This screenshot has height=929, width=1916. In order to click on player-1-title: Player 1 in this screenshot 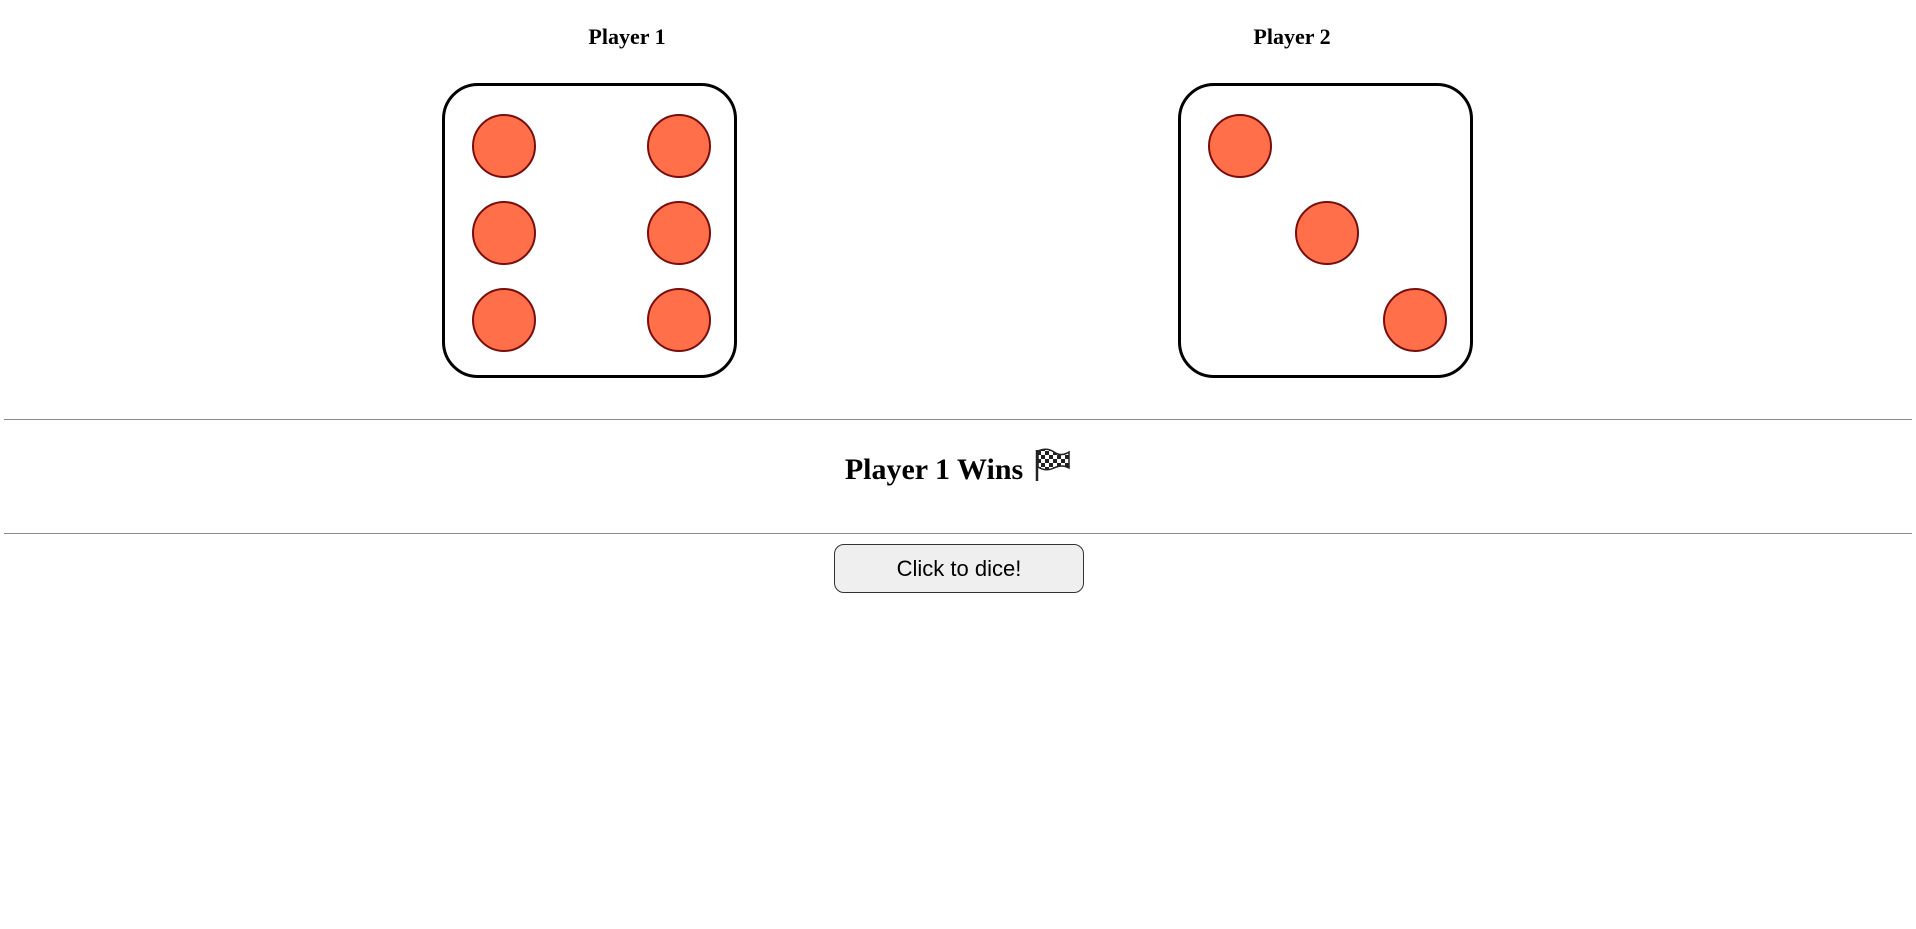, I will do `click(627, 36)`.